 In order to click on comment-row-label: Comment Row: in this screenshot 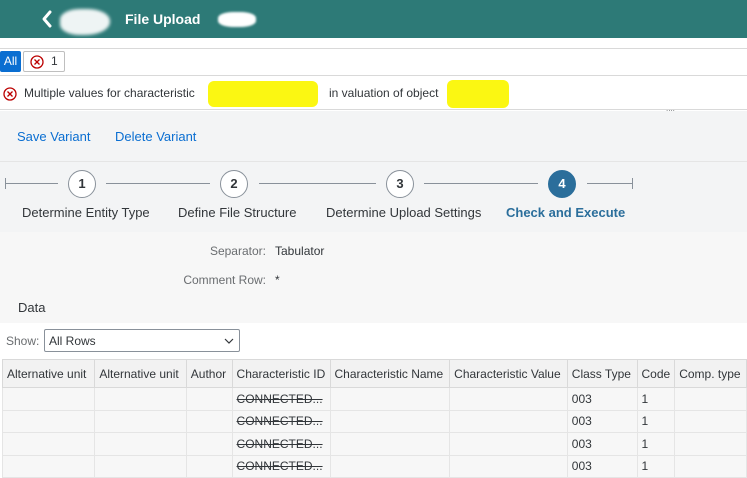, I will do `click(224, 280)`.